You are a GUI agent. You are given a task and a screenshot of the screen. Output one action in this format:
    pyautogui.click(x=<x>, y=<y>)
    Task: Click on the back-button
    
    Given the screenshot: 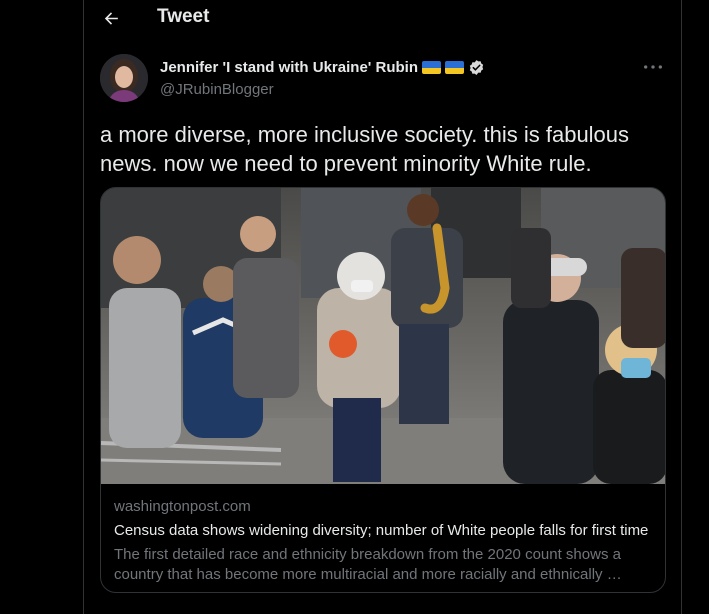 What is the action you would take?
    pyautogui.click(x=111, y=18)
    